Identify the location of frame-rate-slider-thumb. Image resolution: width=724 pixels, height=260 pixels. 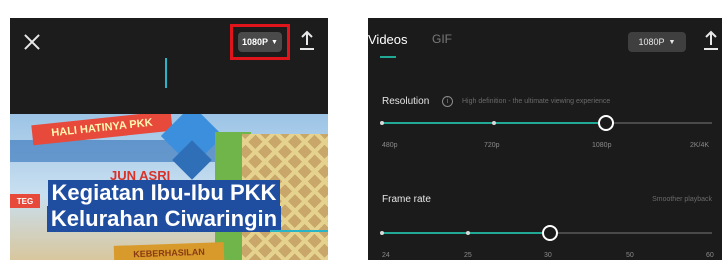
(550, 233).